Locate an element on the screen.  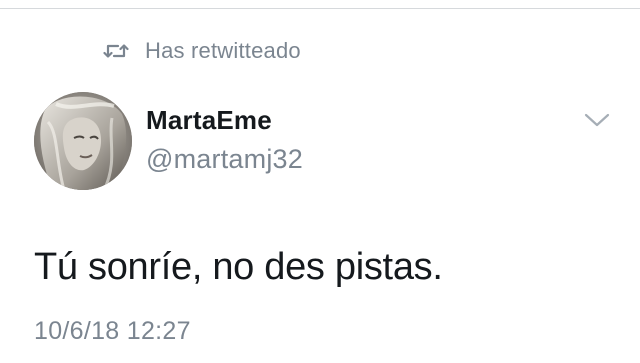
retweet-context: Has retwitteado is located at coordinates (202, 51).